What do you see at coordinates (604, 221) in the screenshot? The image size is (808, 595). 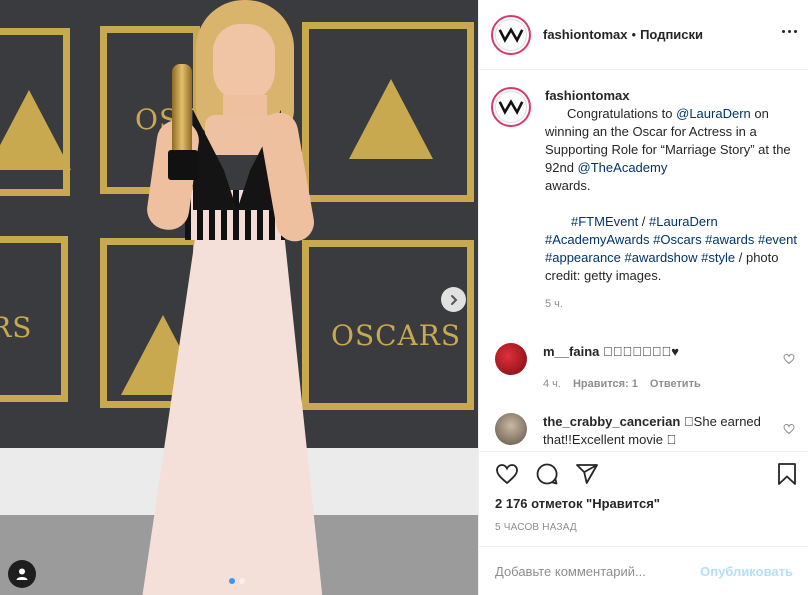 I see `hashtag-link: #FTMEvent` at bounding box center [604, 221].